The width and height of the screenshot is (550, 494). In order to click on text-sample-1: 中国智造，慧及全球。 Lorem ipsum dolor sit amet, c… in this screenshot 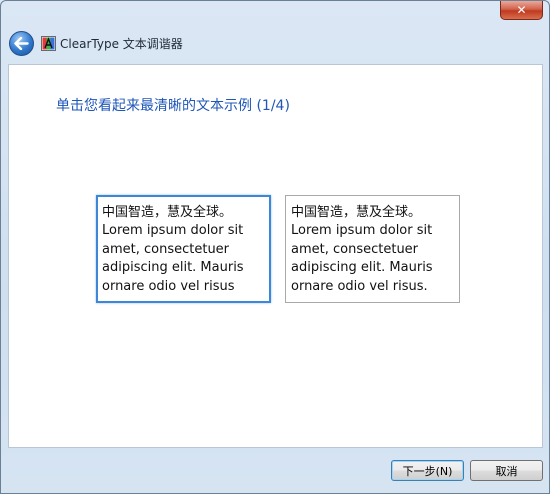, I will do `click(183, 249)`.